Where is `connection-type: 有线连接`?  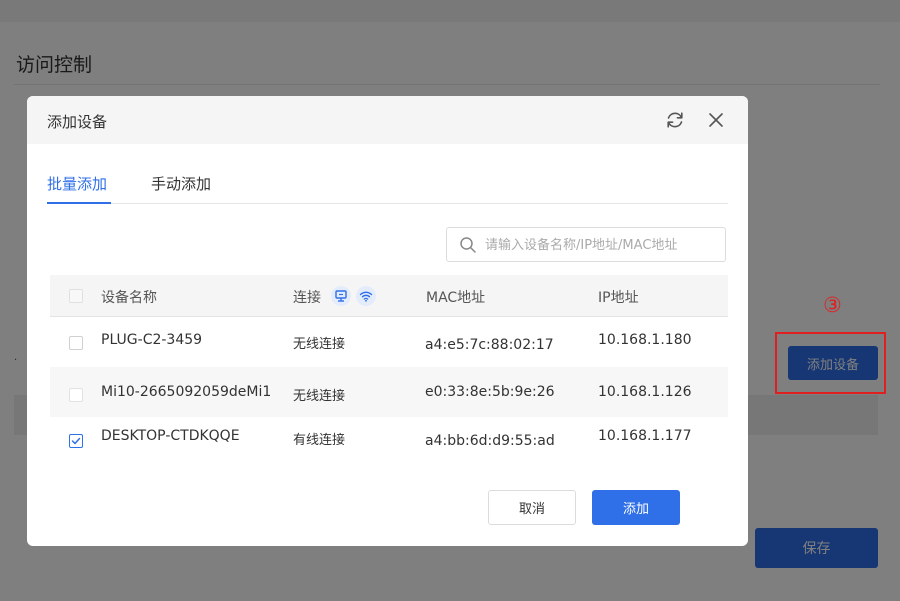
connection-type: 有线连接 is located at coordinates (319, 440).